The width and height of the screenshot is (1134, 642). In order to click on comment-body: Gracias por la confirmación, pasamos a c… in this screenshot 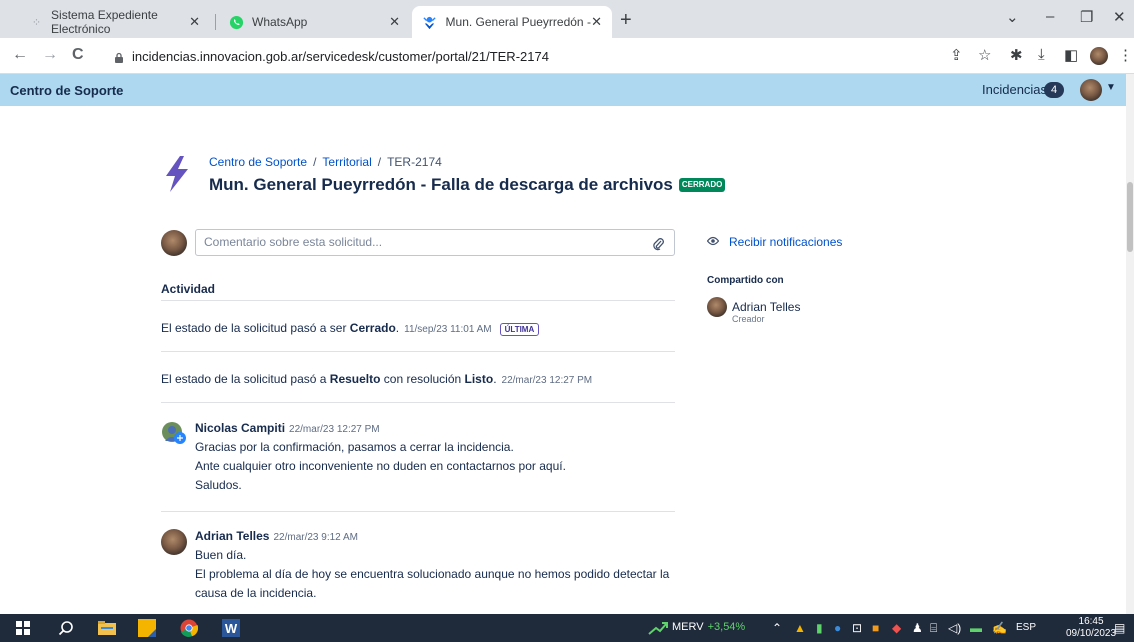, I will do `click(380, 466)`.